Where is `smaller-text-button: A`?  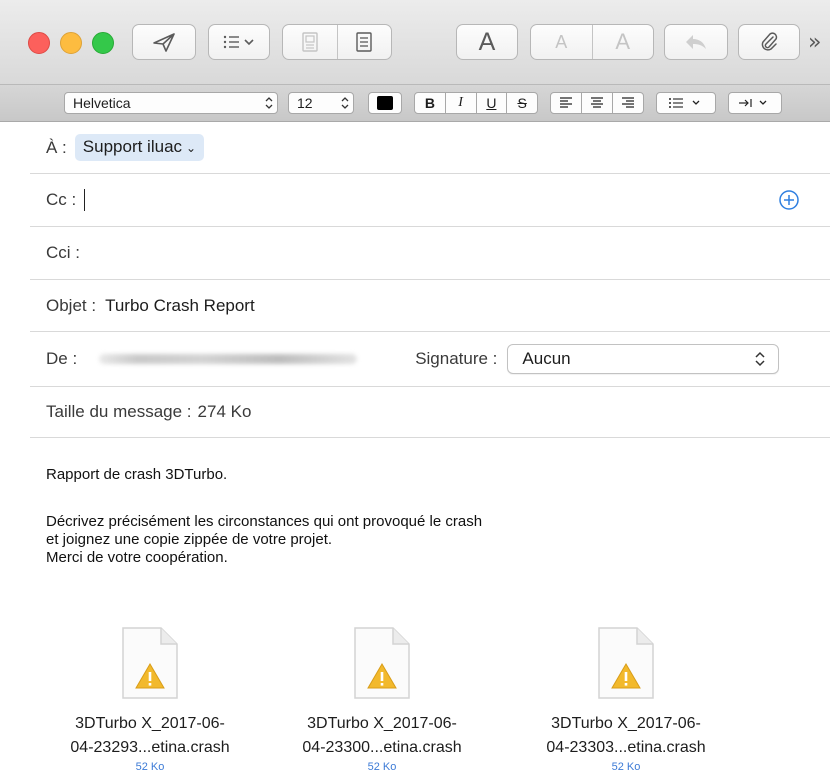
smaller-text-button: A is located at coordinates (561, 42).